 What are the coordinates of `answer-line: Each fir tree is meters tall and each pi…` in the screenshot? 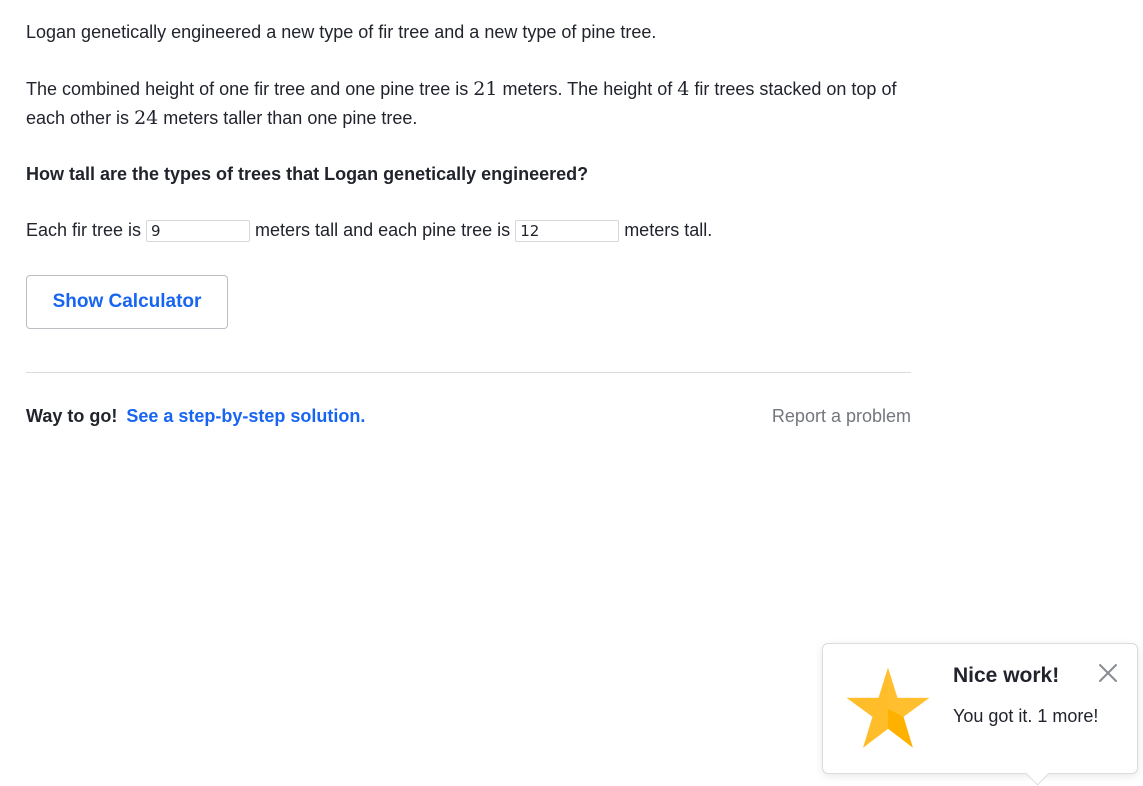 It's located at (471, 230).